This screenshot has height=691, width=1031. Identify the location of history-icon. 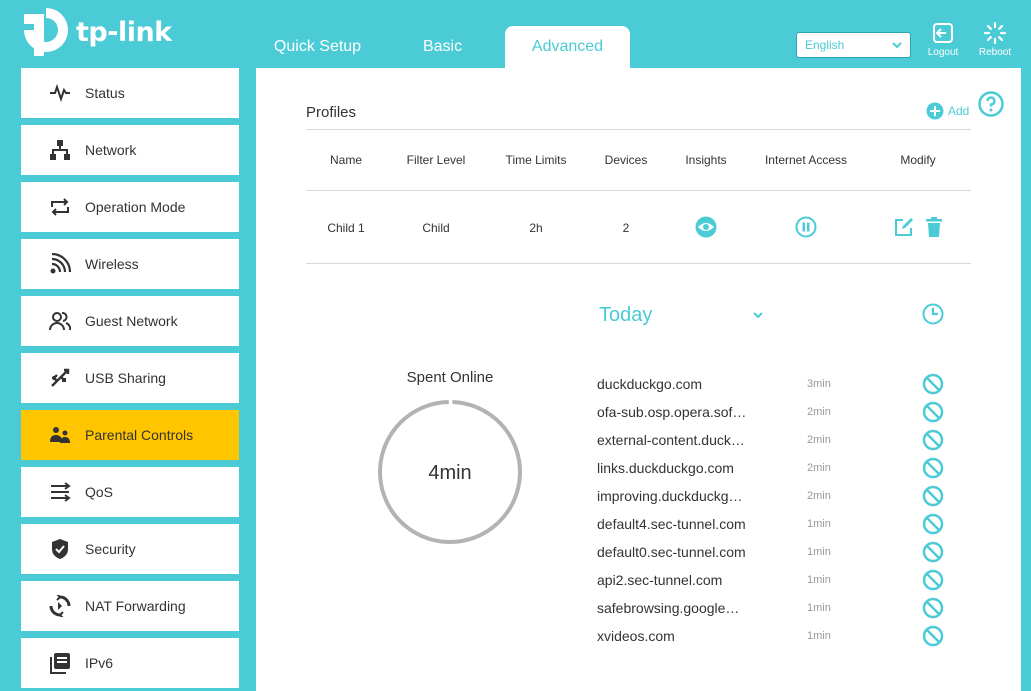
(933, 314).